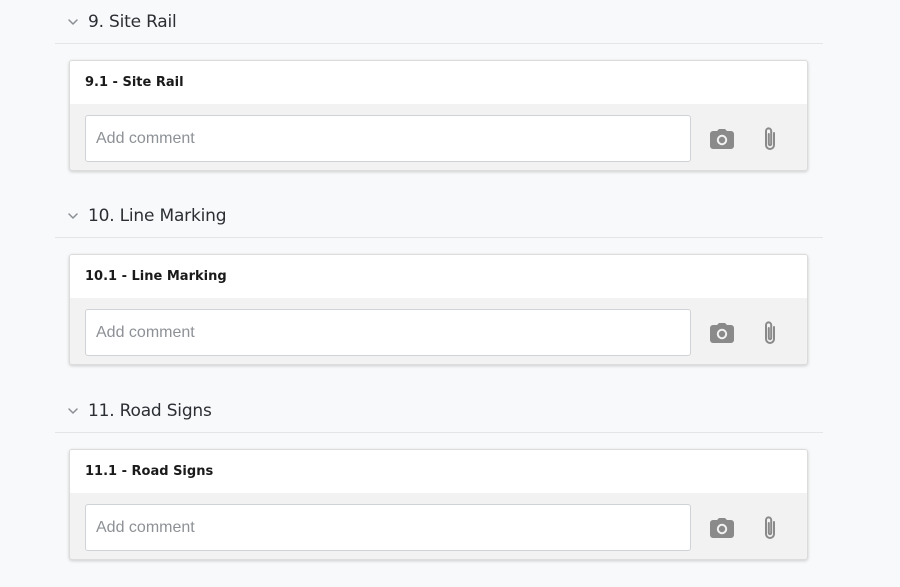  I want to click on card-header: 11.1 - Road Signs, so click(438, 471).